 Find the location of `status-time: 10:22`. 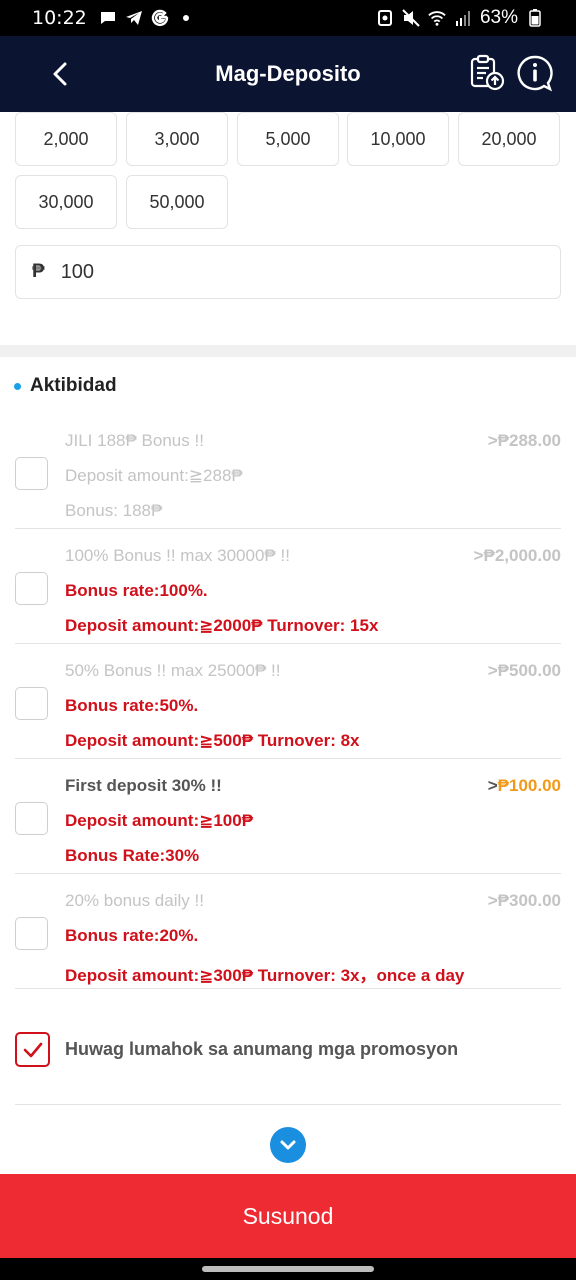

status-time: 10:22 is located at coordinates (59, 18).